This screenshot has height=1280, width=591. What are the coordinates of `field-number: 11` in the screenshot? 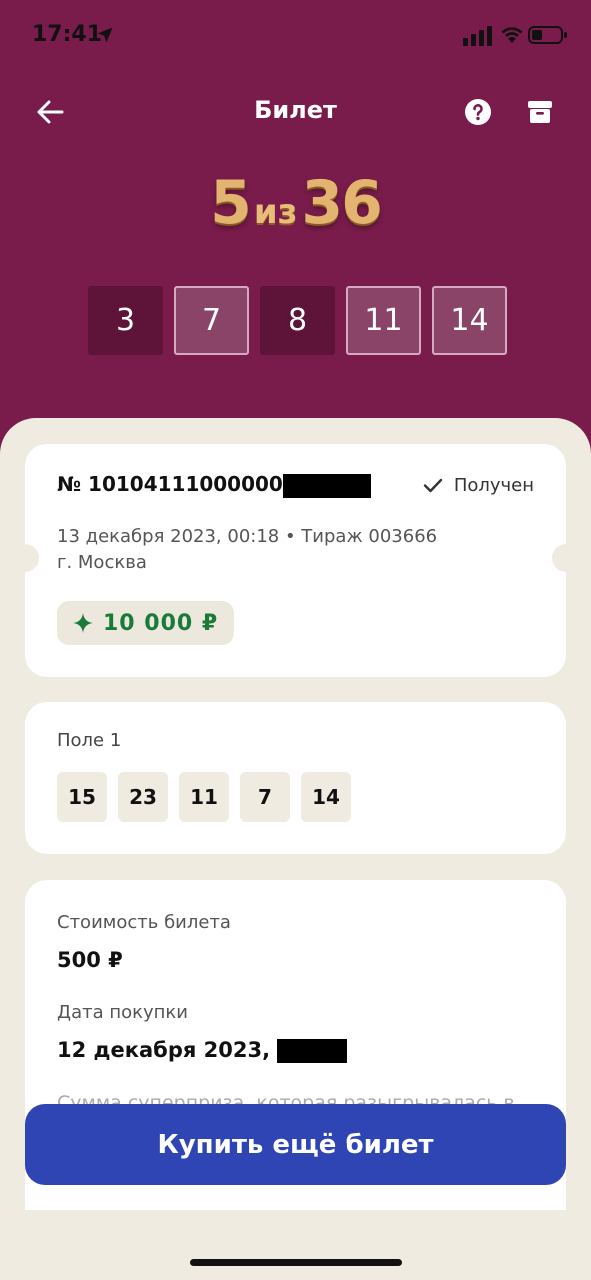 It's located at (204, 797).